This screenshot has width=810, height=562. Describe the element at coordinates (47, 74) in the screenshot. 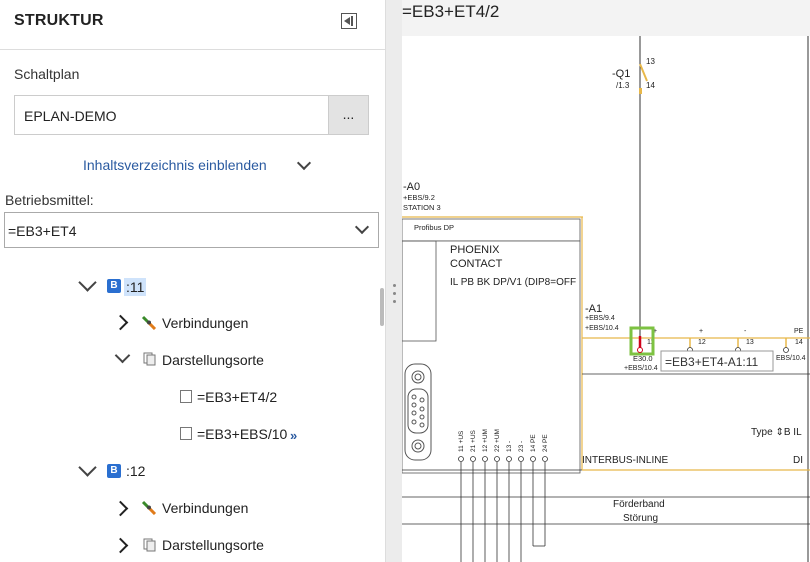

I see `schaltplan-label: Schaltplan` at that location.